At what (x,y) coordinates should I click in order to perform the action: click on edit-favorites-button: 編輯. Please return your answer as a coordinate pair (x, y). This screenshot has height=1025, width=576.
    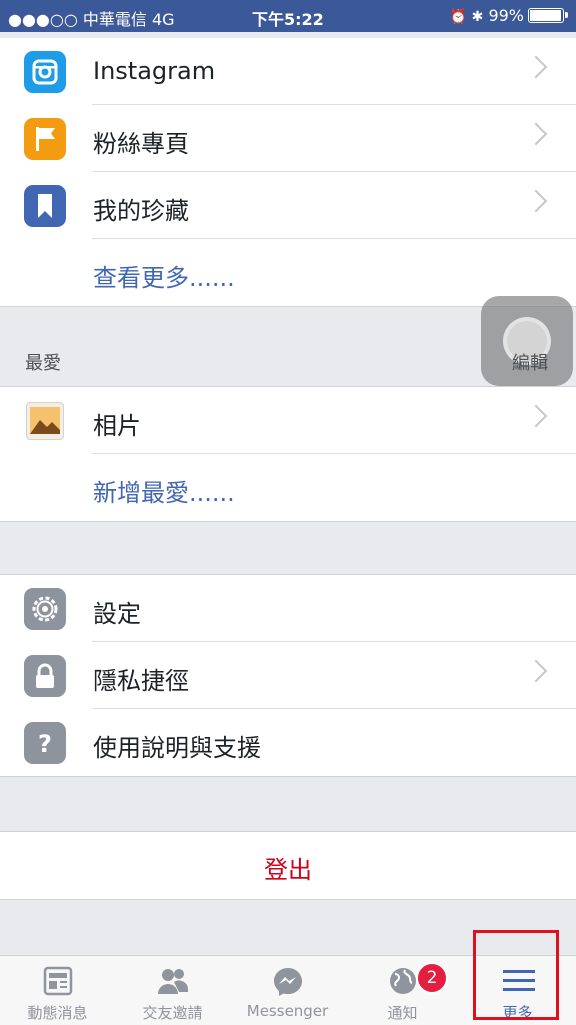
    Looking at the image, I should click on (530, 362).